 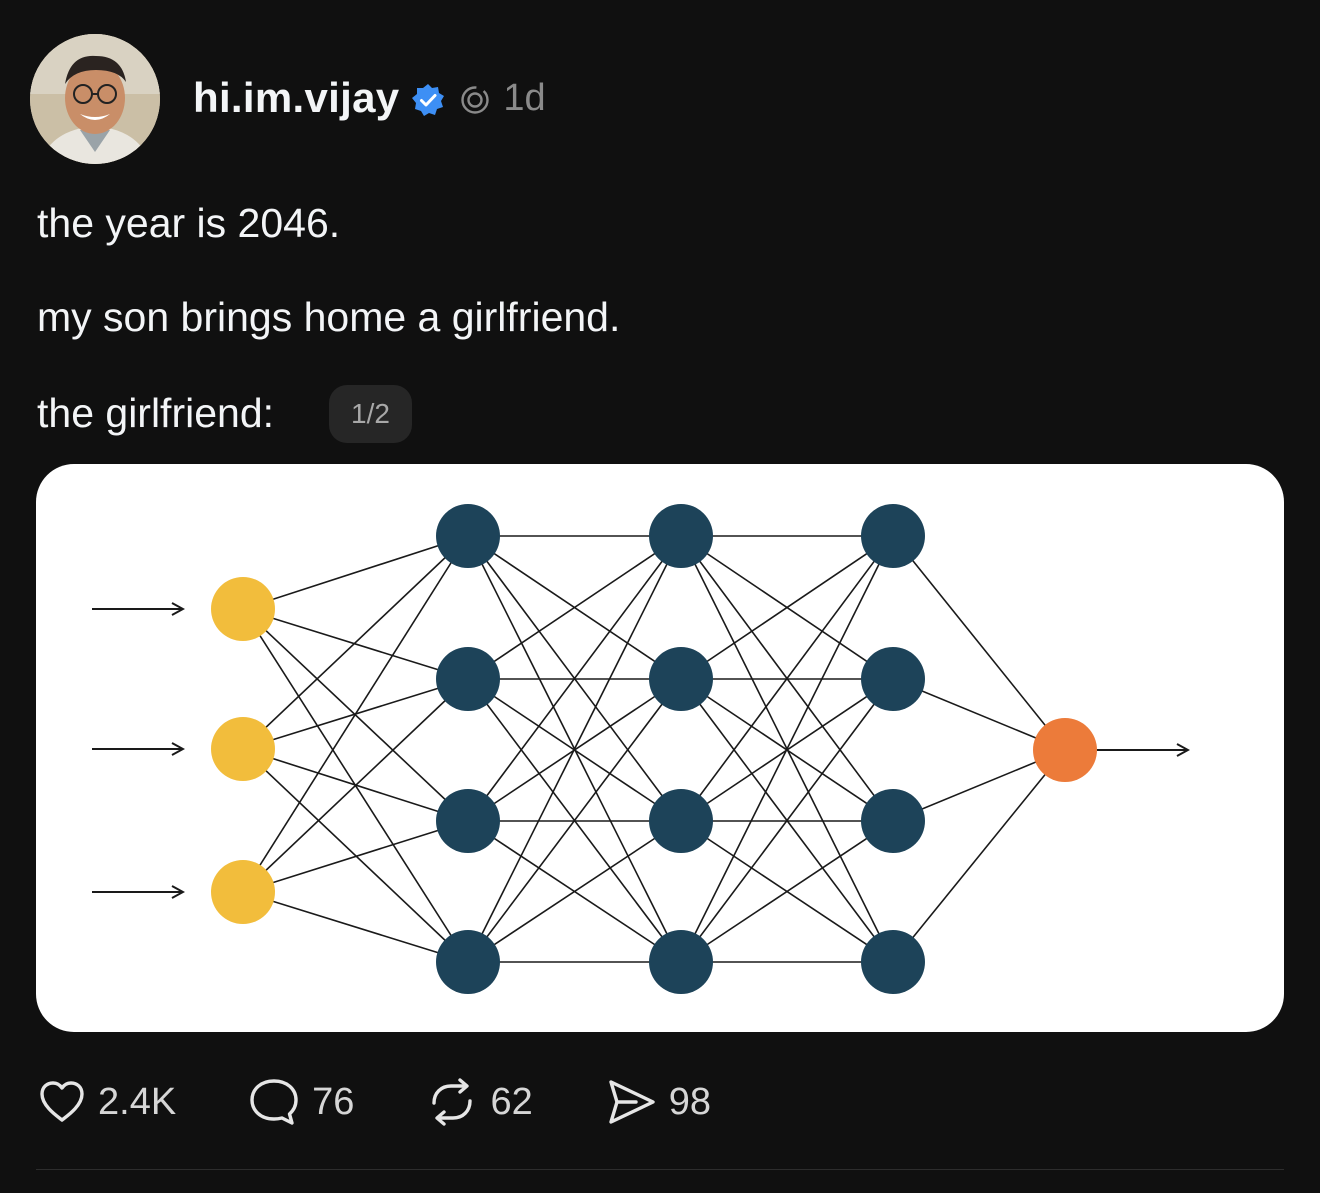 I want to click on post-header: hi.im.vijay 1d, so click(x=369, y=98).